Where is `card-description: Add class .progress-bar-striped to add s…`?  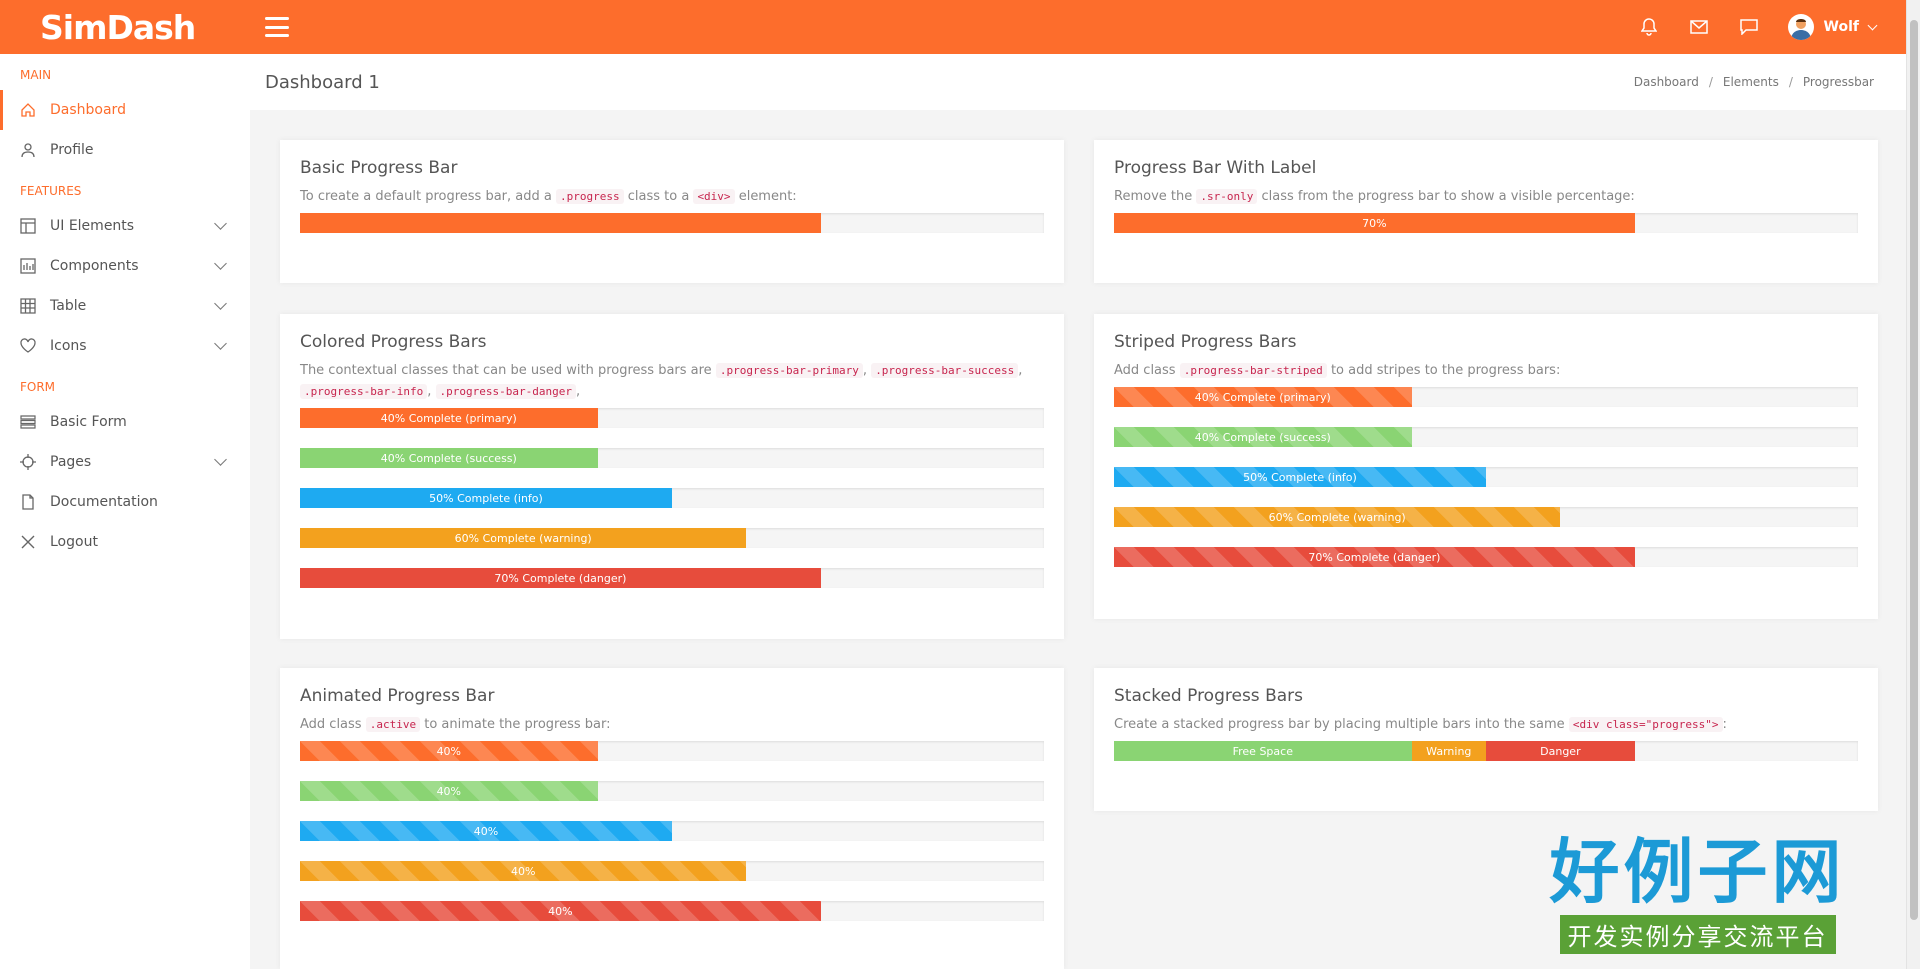
card-description: Add class .progress-bar-striped to add s… is located at coordinates (1337, 370).